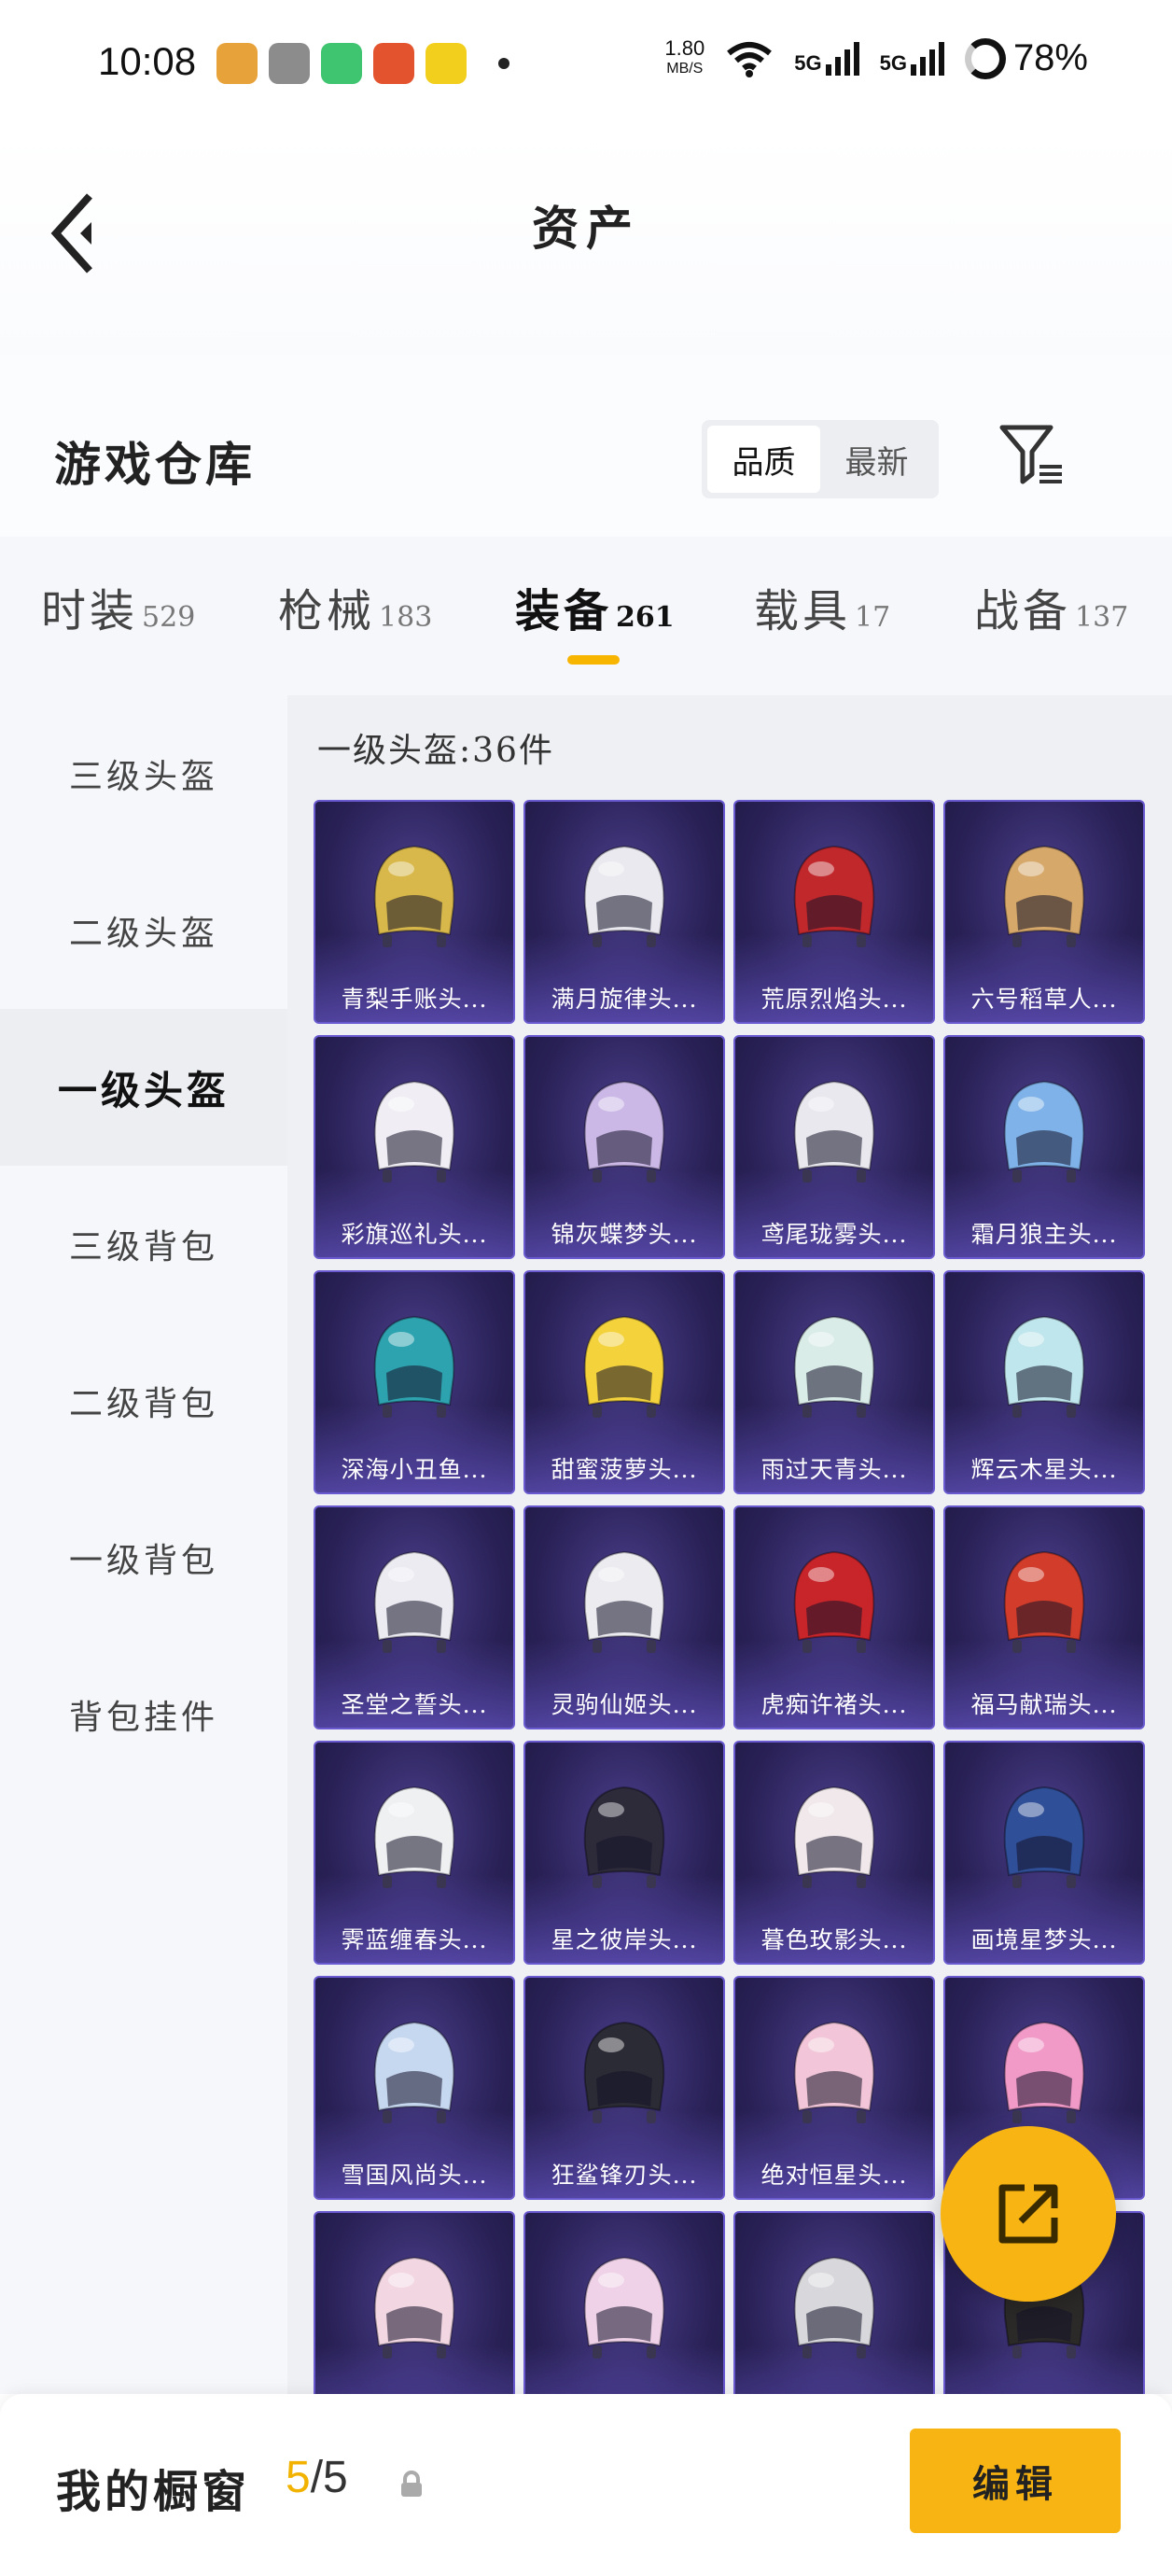 The height and width of the screenshot is (2576, 1172). I want to click on tab-vehicles: 载具 17, so click(822, 606).